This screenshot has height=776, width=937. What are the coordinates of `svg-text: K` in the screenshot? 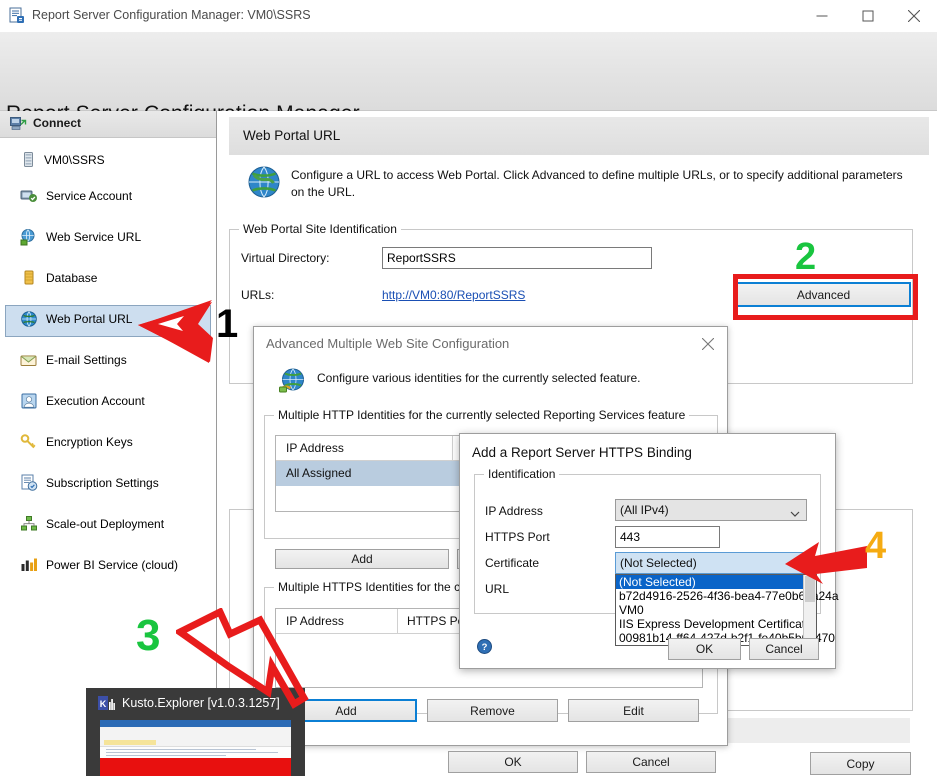 It's located at (103, 704).